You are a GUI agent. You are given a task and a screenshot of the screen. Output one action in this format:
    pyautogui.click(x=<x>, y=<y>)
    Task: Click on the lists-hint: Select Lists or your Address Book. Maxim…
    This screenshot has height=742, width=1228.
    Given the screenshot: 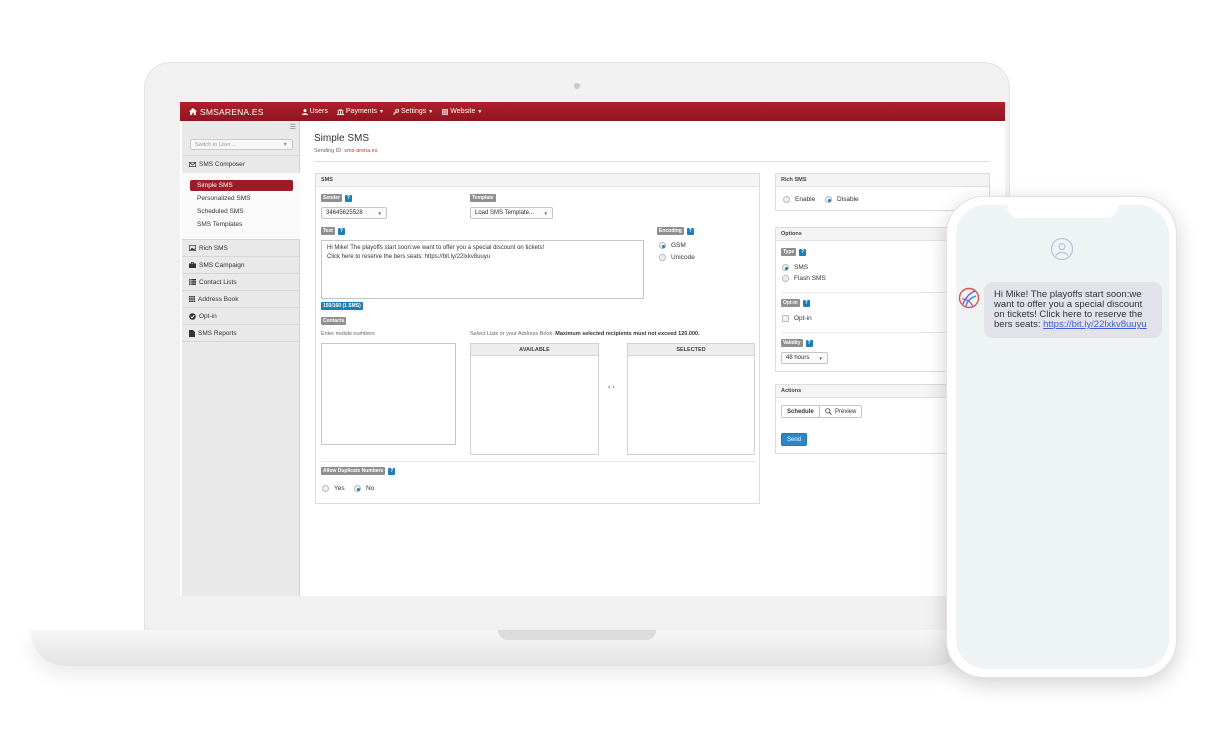 What is the action you would take?
    pyautogui.click(x=585, y=334)
    